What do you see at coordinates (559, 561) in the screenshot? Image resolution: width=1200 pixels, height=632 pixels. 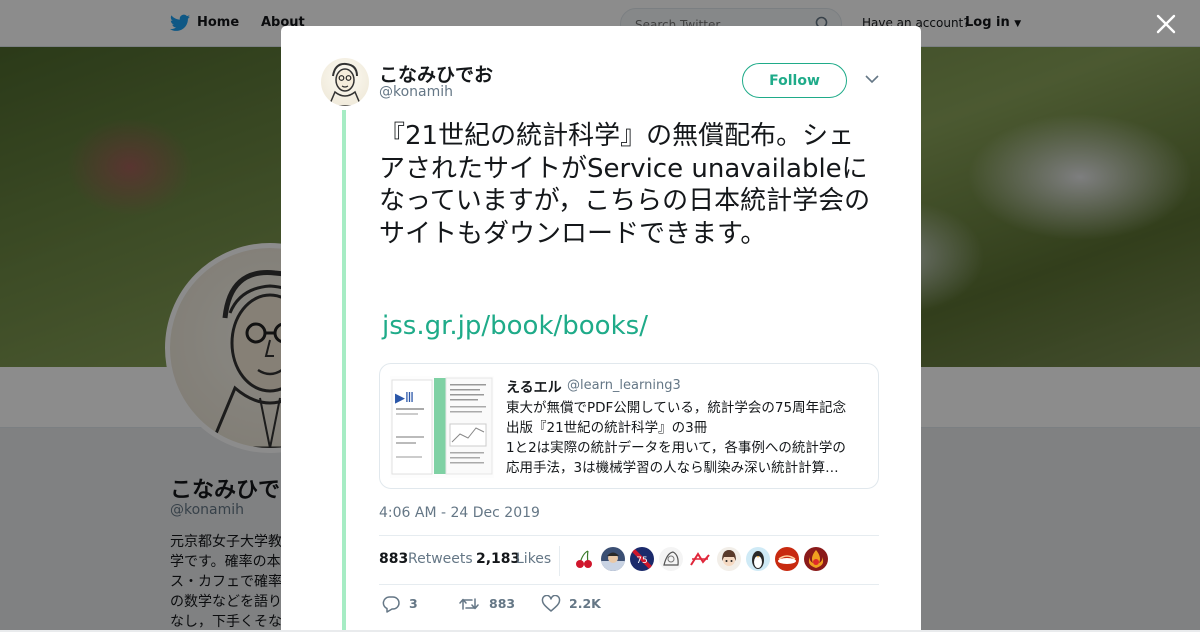 I see `stats-divider` at bounding box center [559, 561].